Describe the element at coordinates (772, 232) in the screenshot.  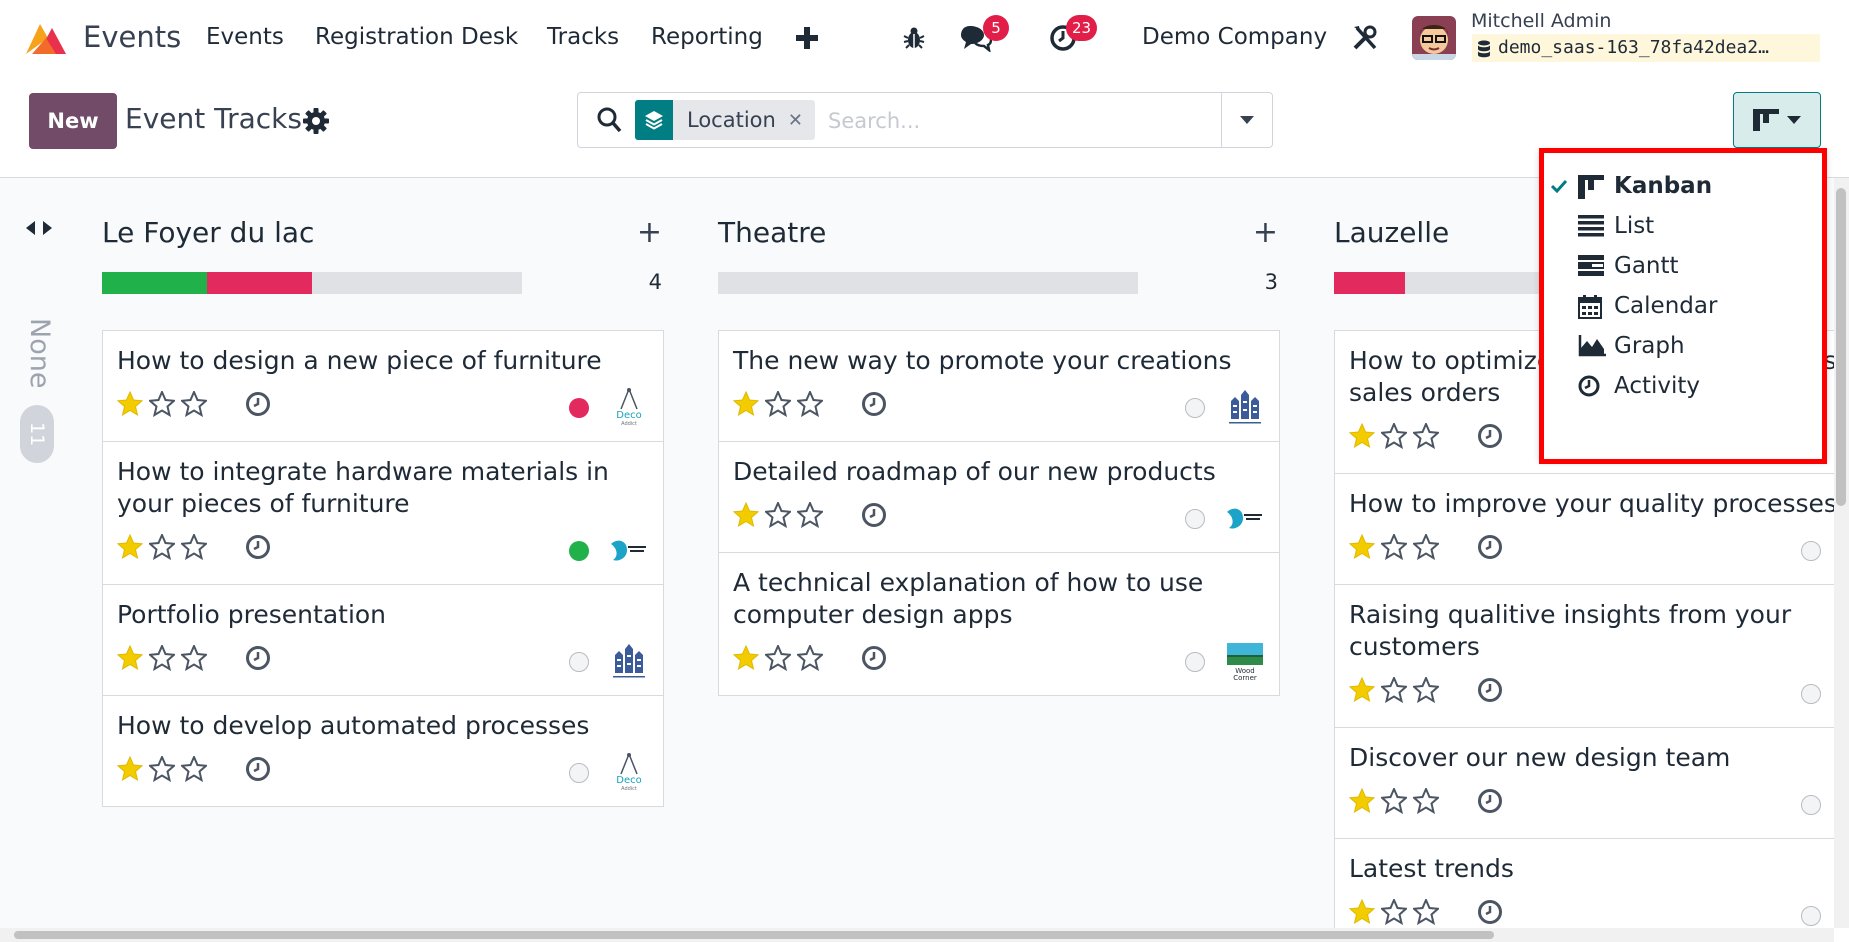
I see `column-title: Theatre` at that location.